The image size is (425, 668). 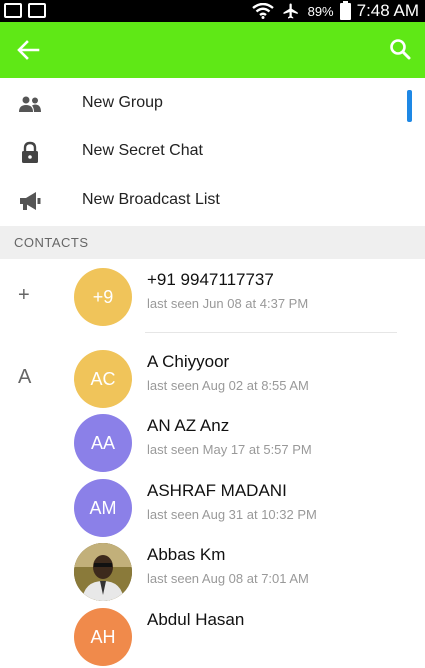 I want to click on profile-photo-avatar, so click(x=103, y=572).